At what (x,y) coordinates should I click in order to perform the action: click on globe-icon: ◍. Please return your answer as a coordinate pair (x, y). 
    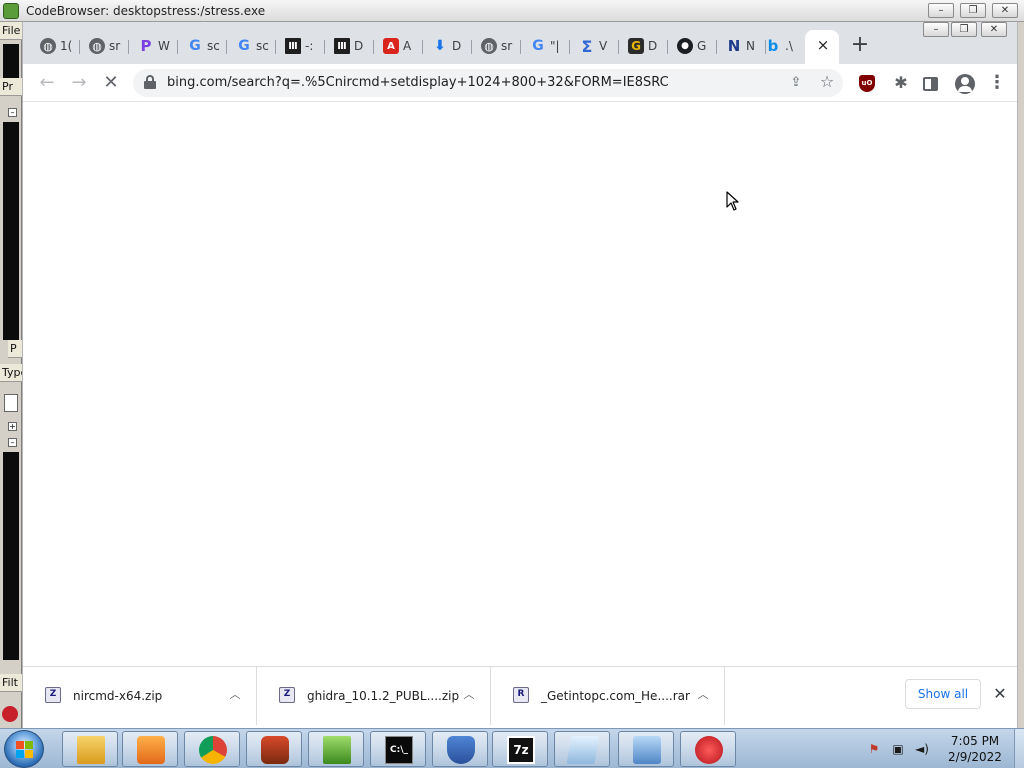
    Looking at the image, I should click on (48, 46).